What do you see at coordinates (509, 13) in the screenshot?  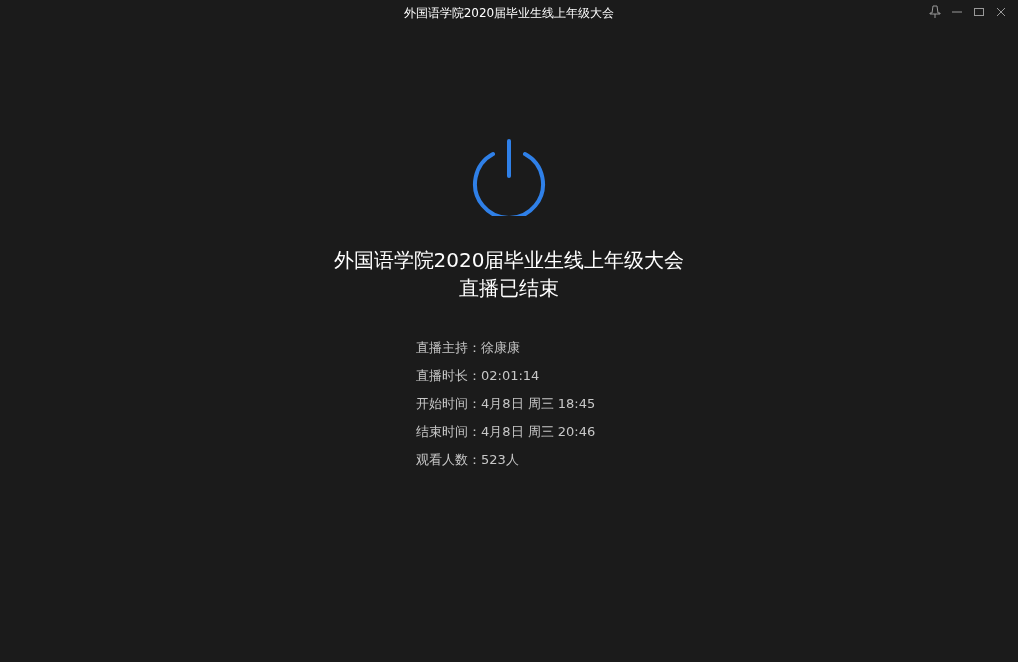 I see `window-title: 外国语学院2020届毕业生线上年级大会` at bounding box center [509, 13].